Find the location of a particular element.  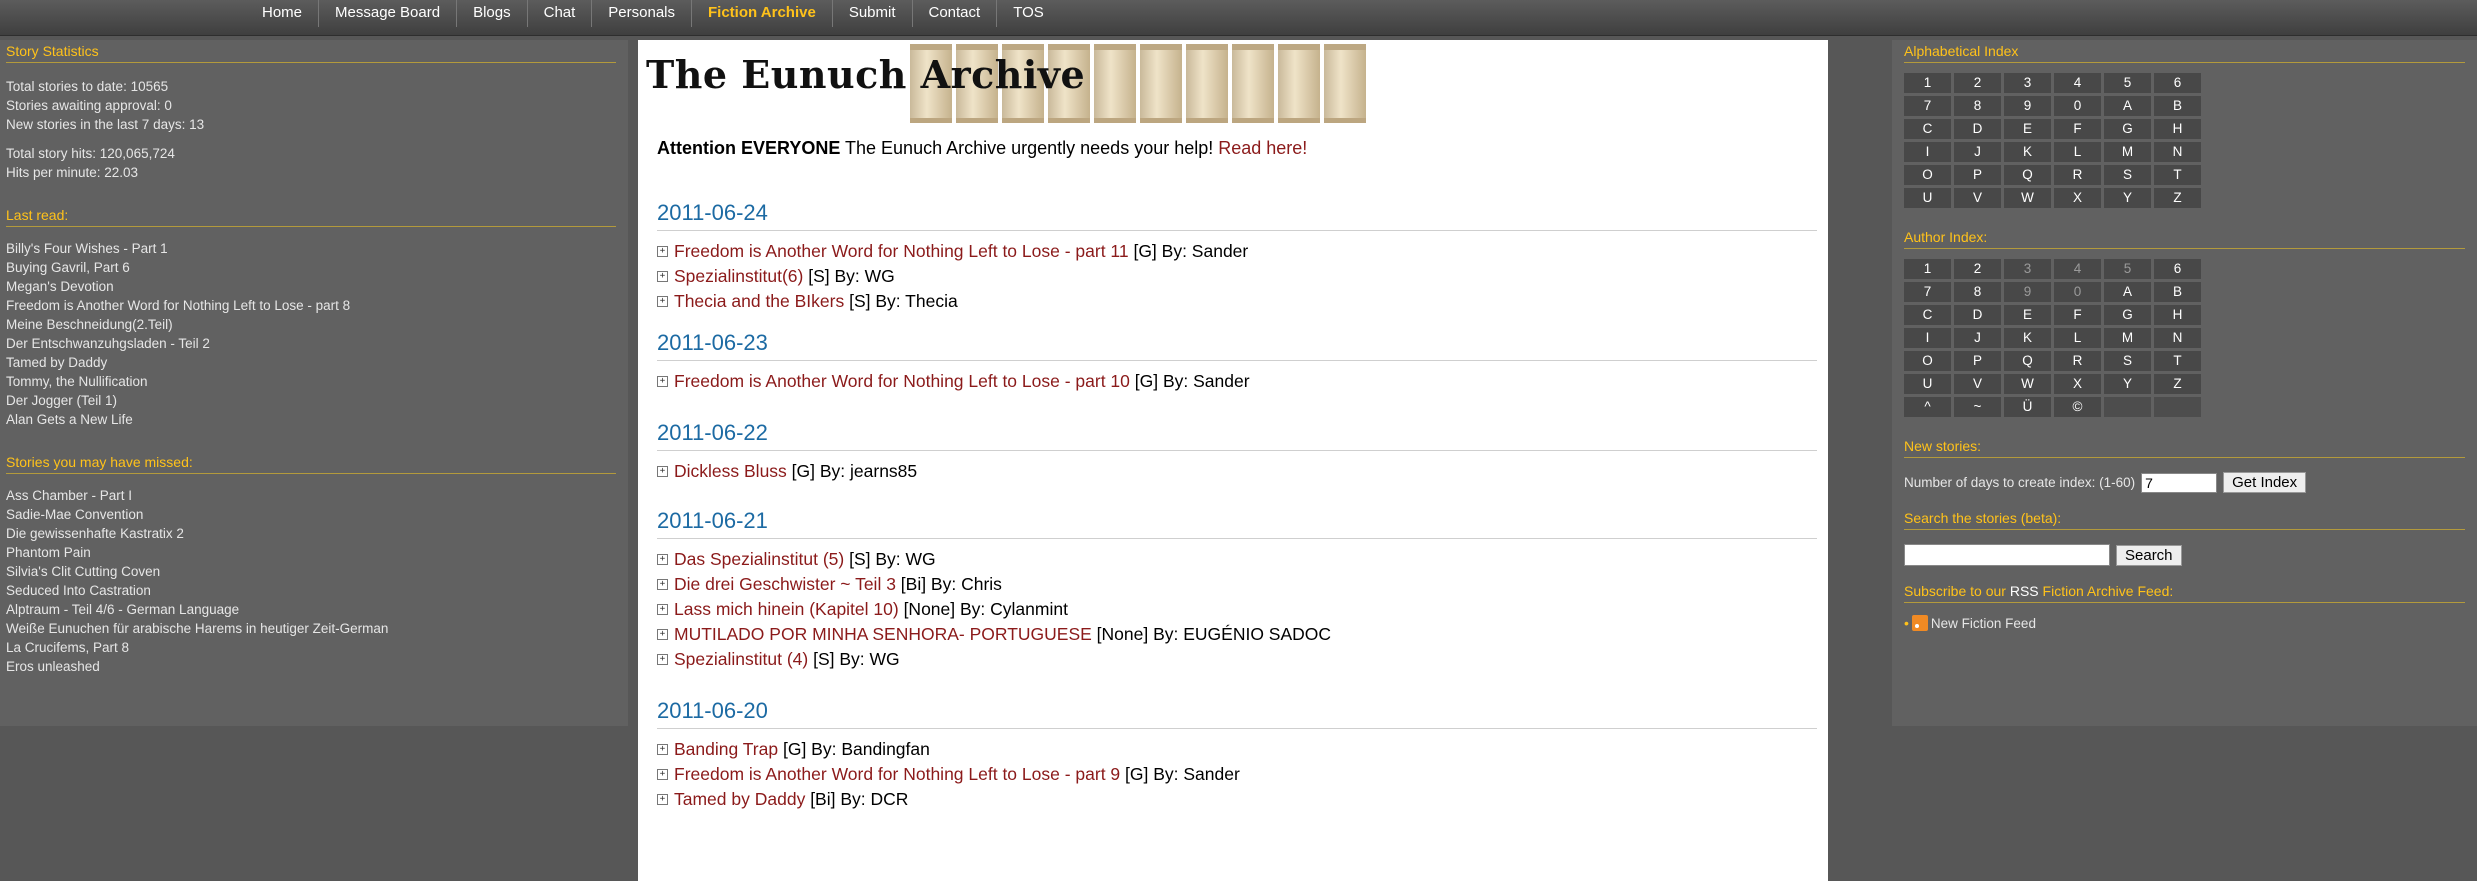

nav-item-tos: TOS is located at coordinates (1028, 13).